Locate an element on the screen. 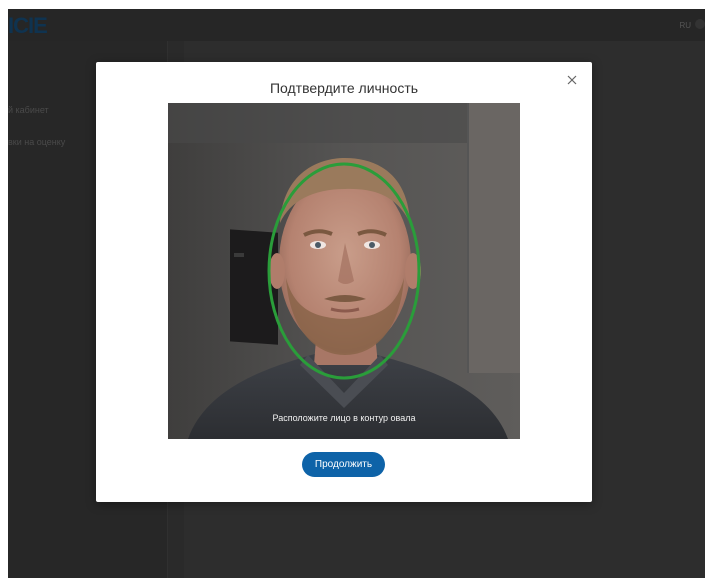  language-switch: RU is located at coordinates (685, 25).